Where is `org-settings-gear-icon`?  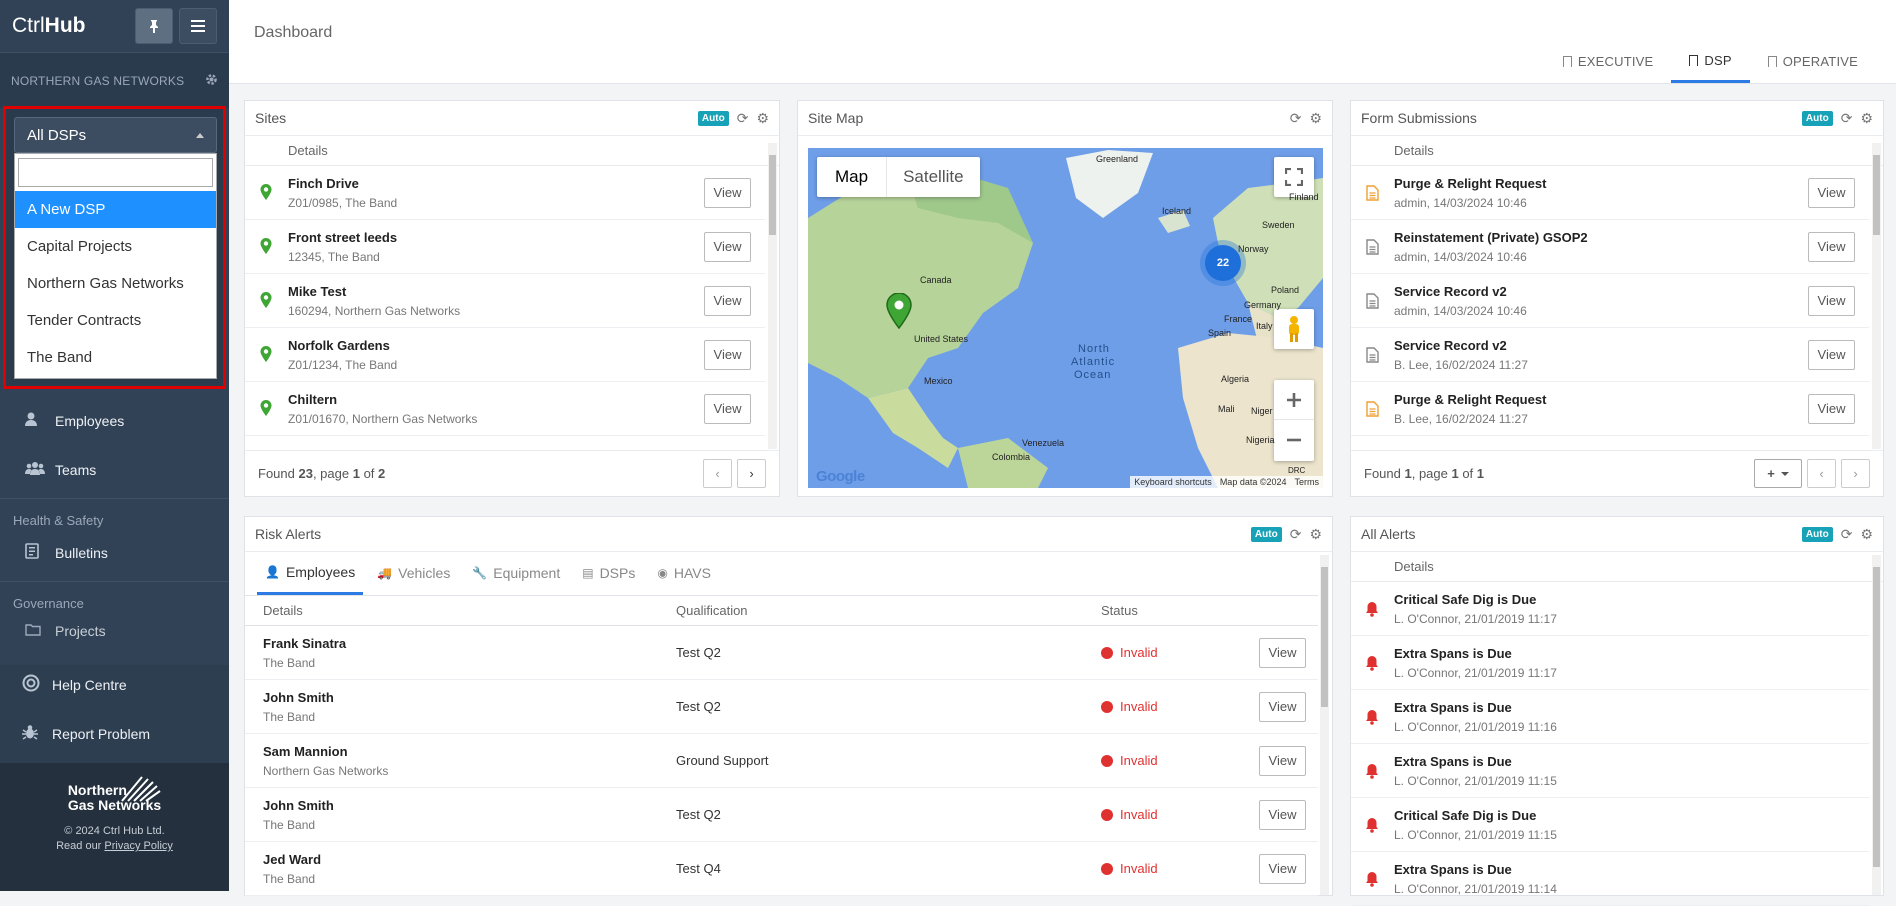
org-settings-gear-icon is located at coordinates (211, 81).